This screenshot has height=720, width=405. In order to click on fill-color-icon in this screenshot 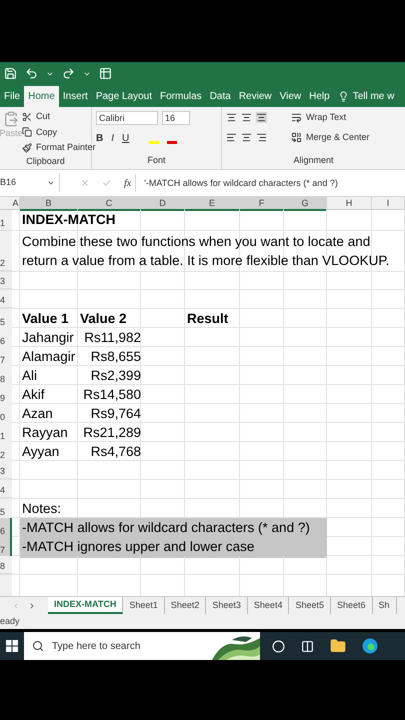, I will do `click(154, 142)`.